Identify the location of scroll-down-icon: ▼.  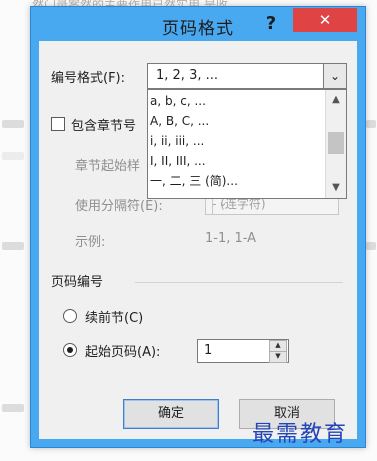
(336, 187).